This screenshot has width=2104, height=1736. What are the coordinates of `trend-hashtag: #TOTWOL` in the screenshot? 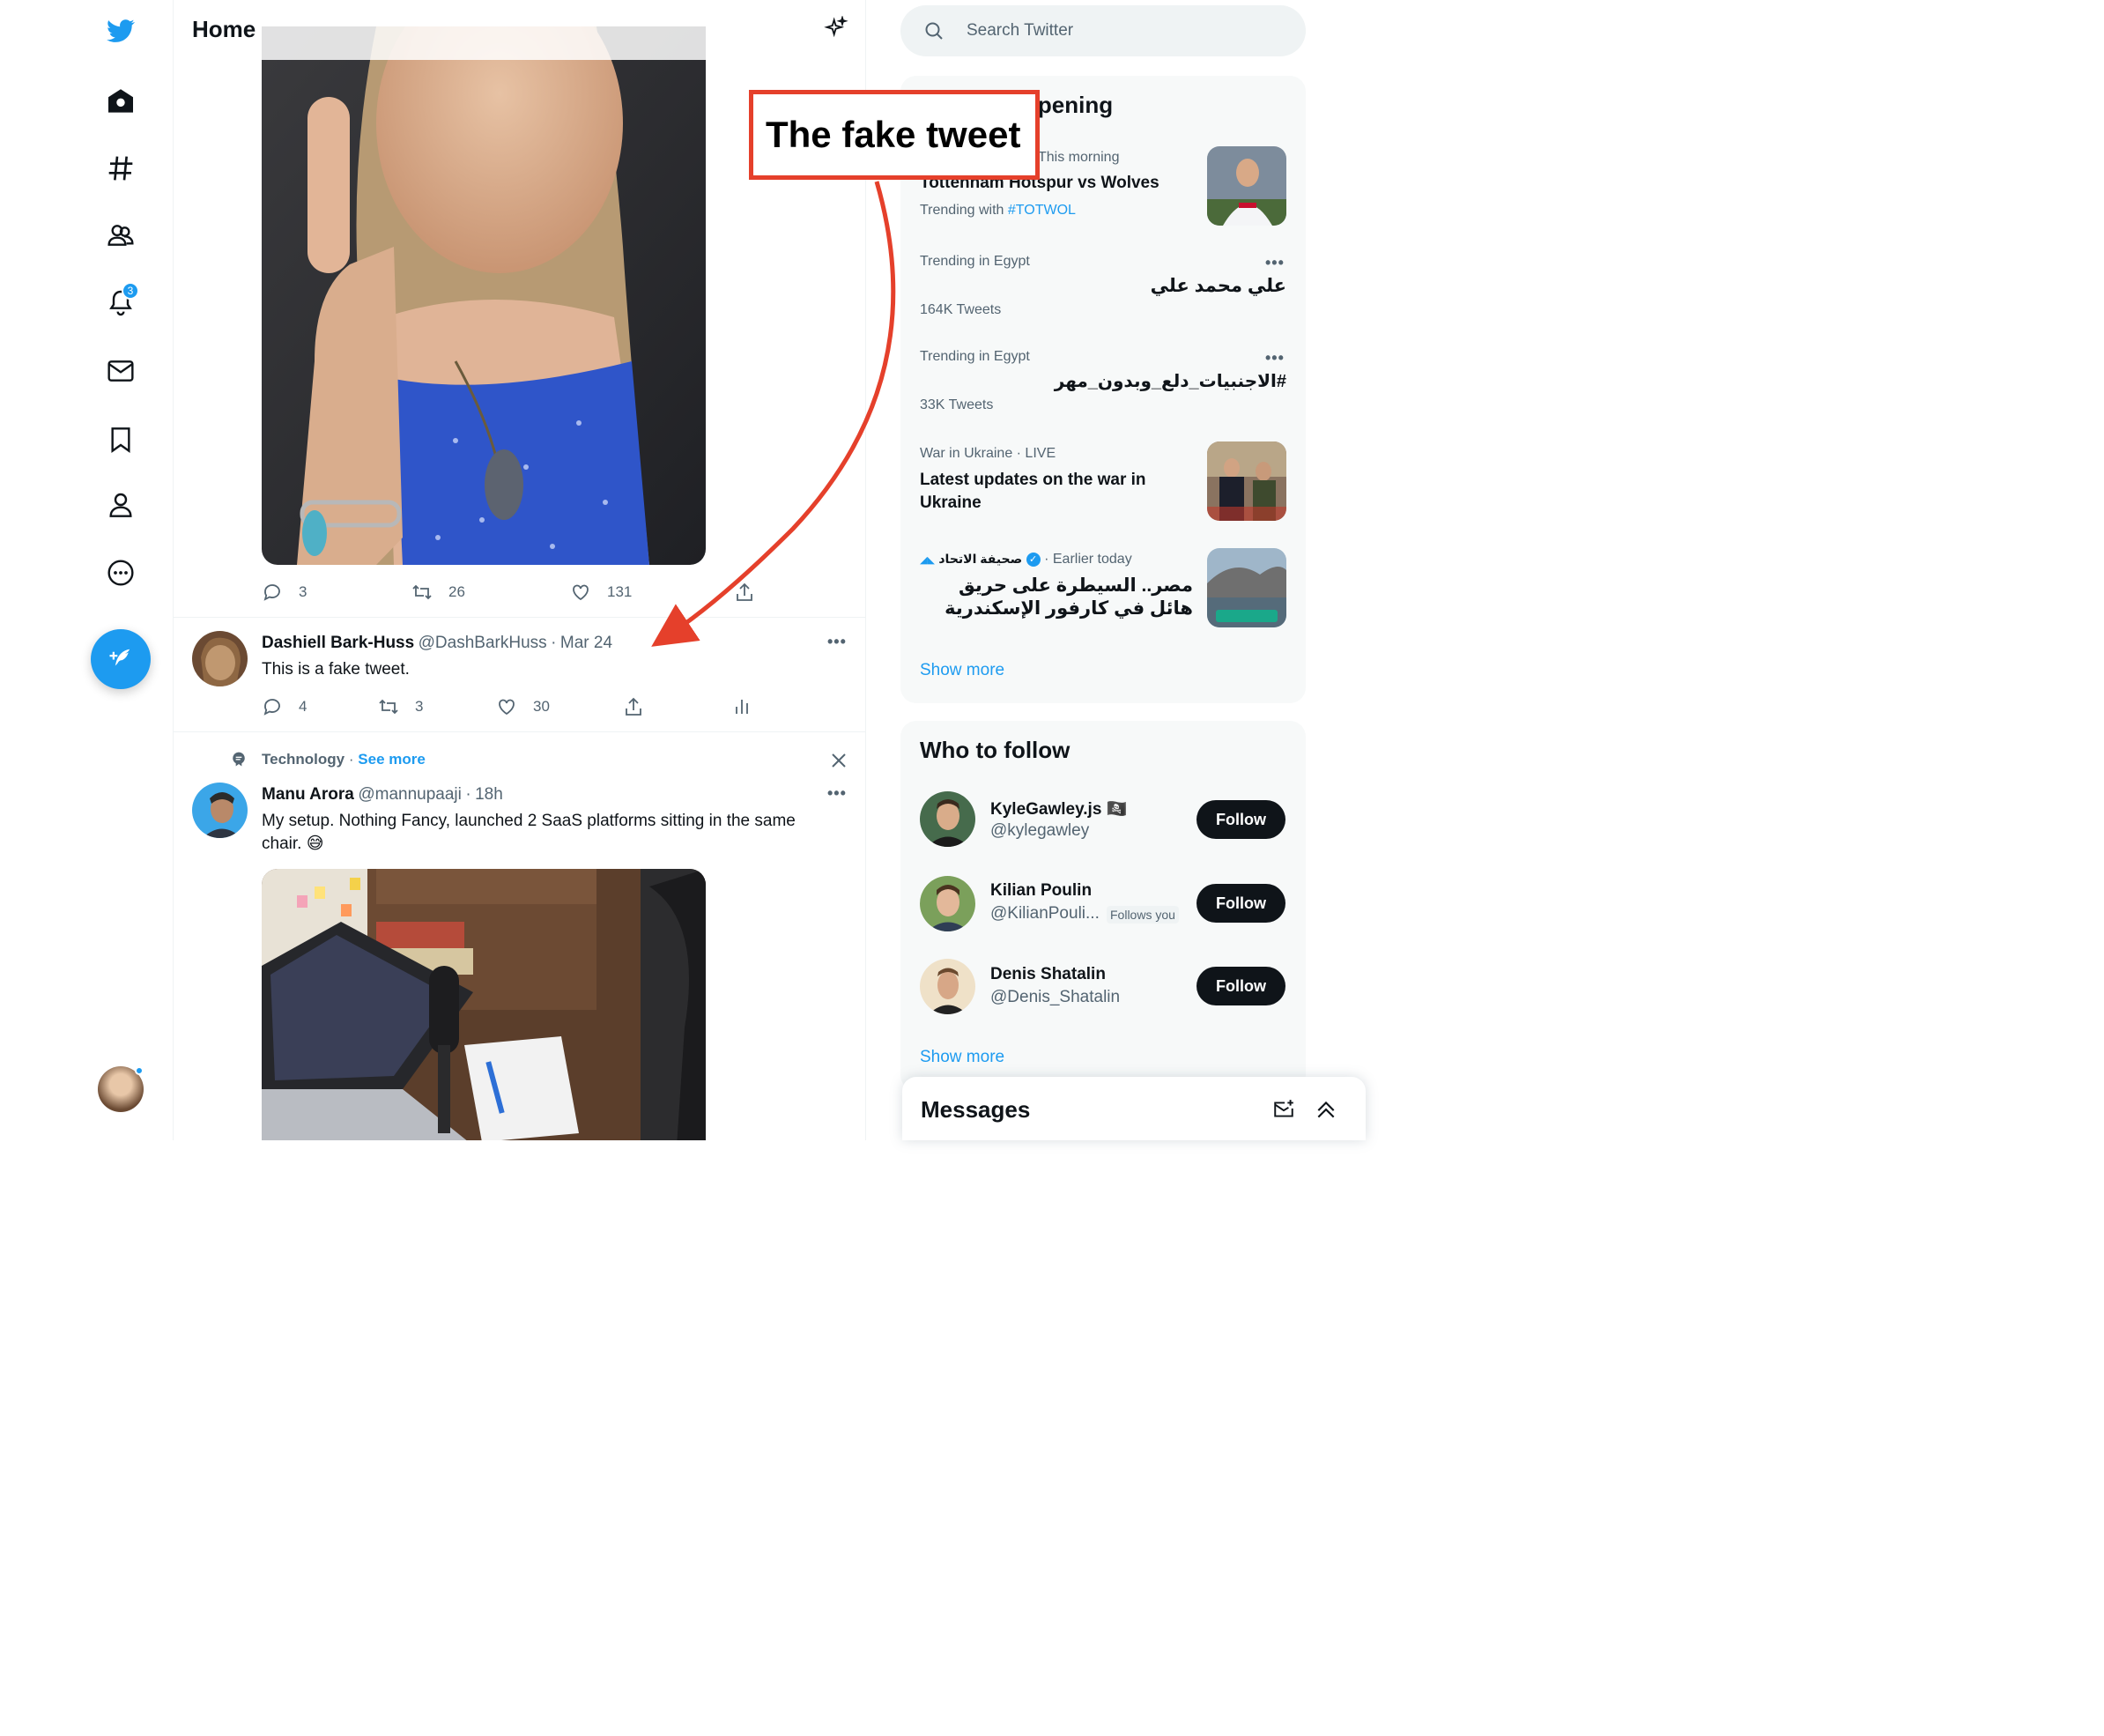 It's located at (1042, 210).